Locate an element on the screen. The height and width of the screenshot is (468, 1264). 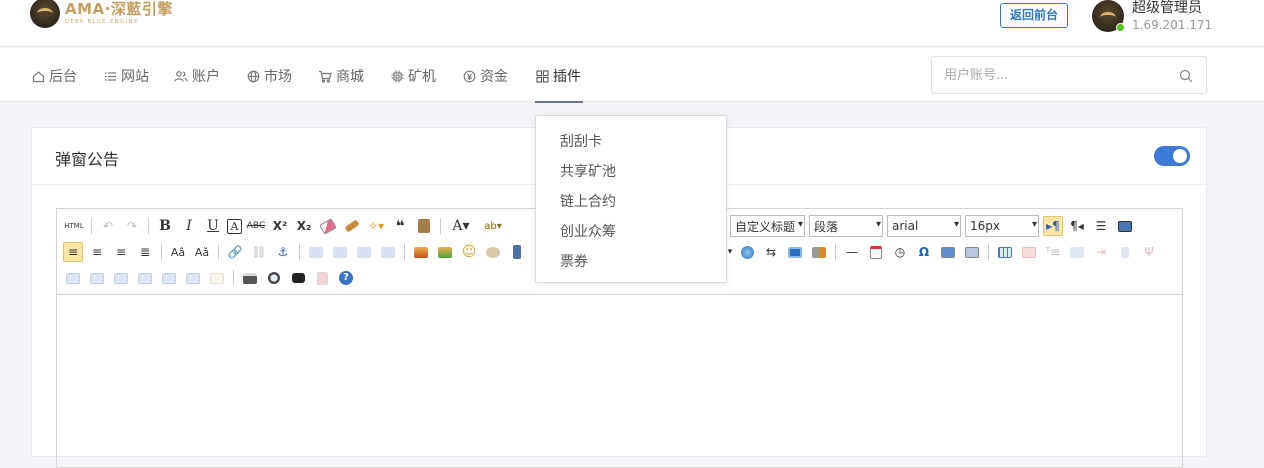
snapscreen-icon is located at coordinates (948, 252).